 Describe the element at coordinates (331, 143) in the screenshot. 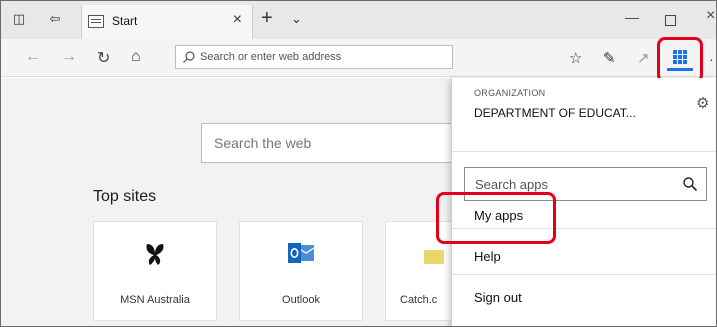

I see `web-search-box: Search the web` at that location.